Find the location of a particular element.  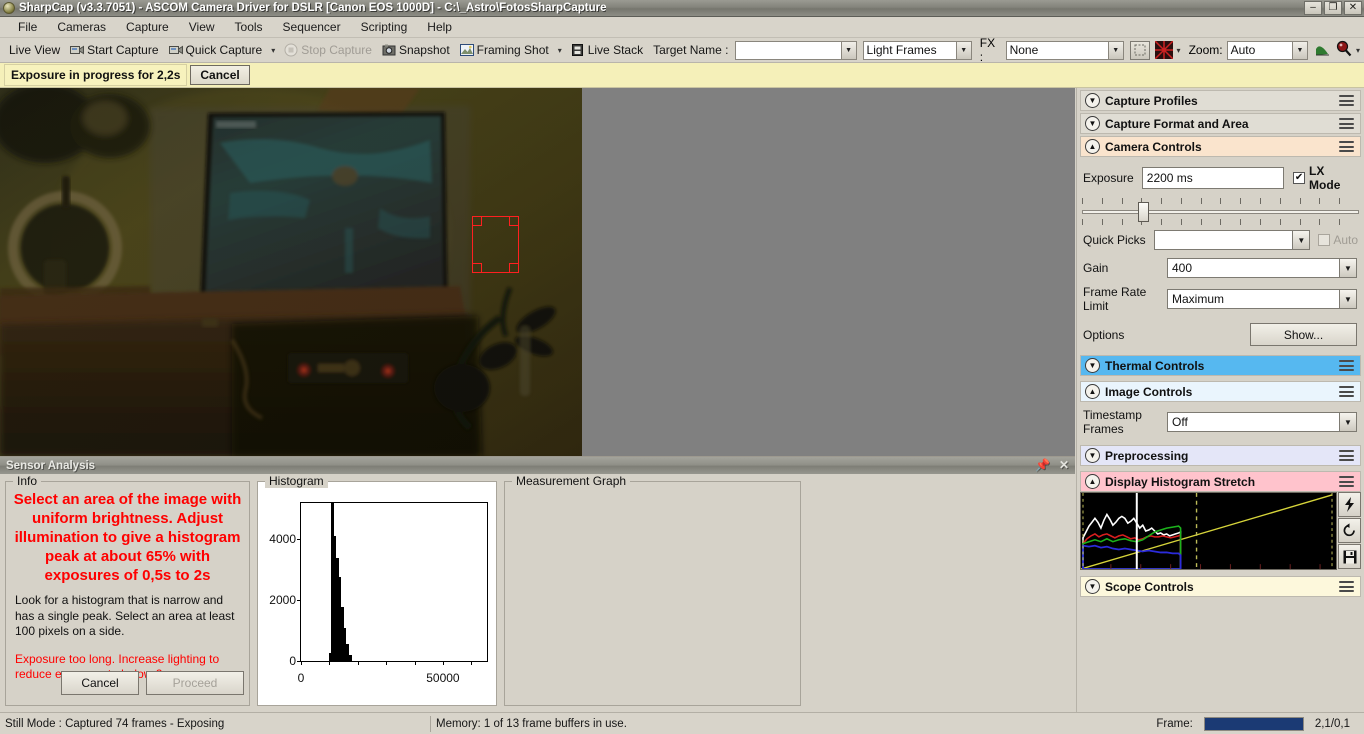

pin-icon: 📌 is located at coordinates (1042, 465).